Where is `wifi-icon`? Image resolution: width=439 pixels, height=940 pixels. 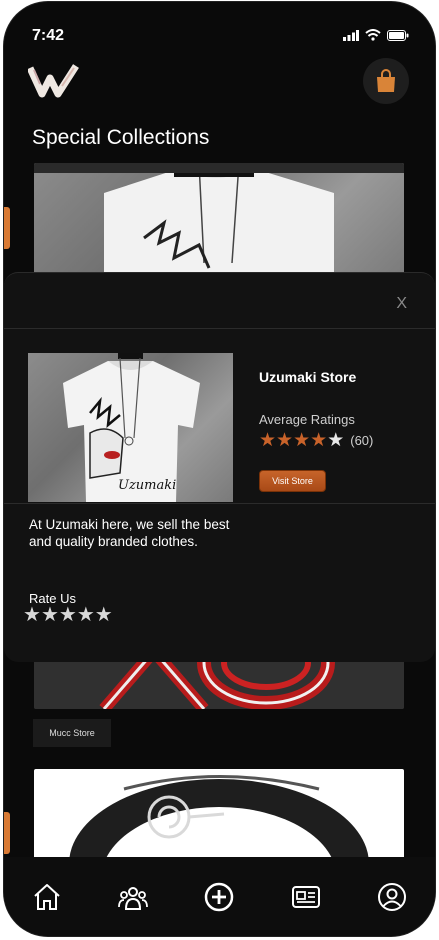
wifi-icon is located at coordinates (373, 35).